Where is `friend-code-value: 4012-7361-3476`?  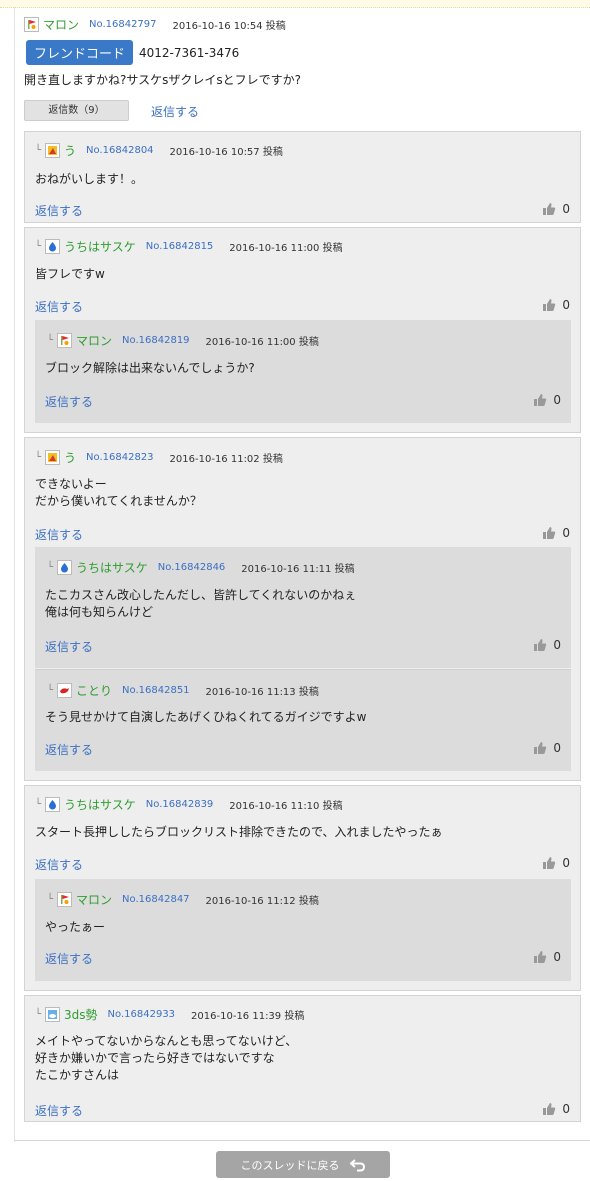 friend-code-value: 4012-7361-3476 is located at coordinates (189, 52).